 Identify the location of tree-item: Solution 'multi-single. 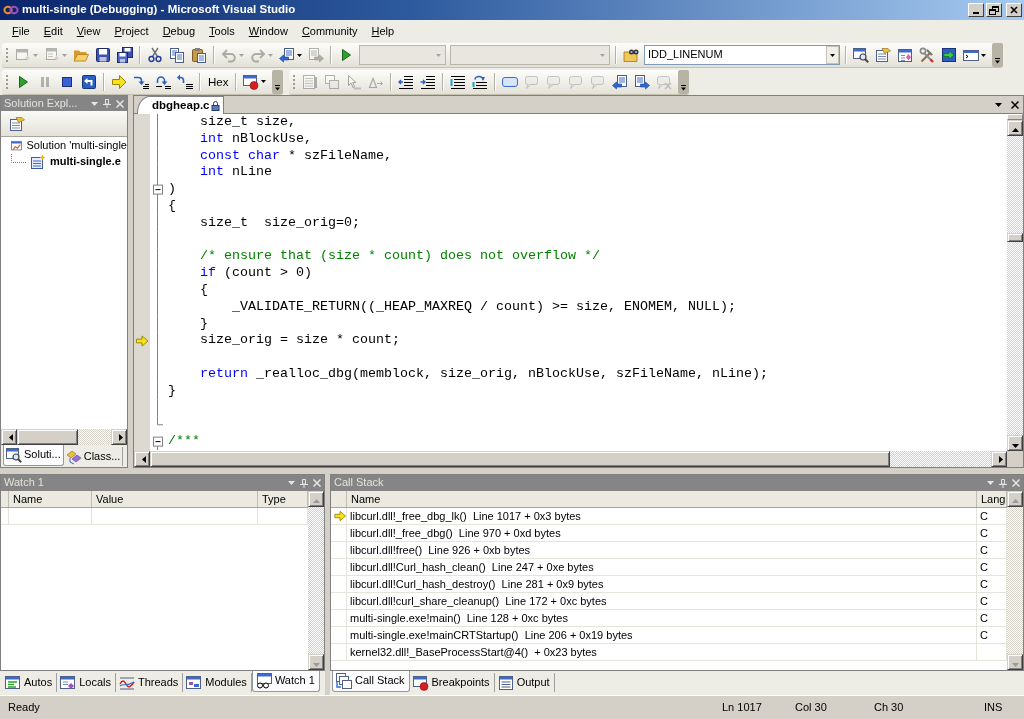
(76, 146).